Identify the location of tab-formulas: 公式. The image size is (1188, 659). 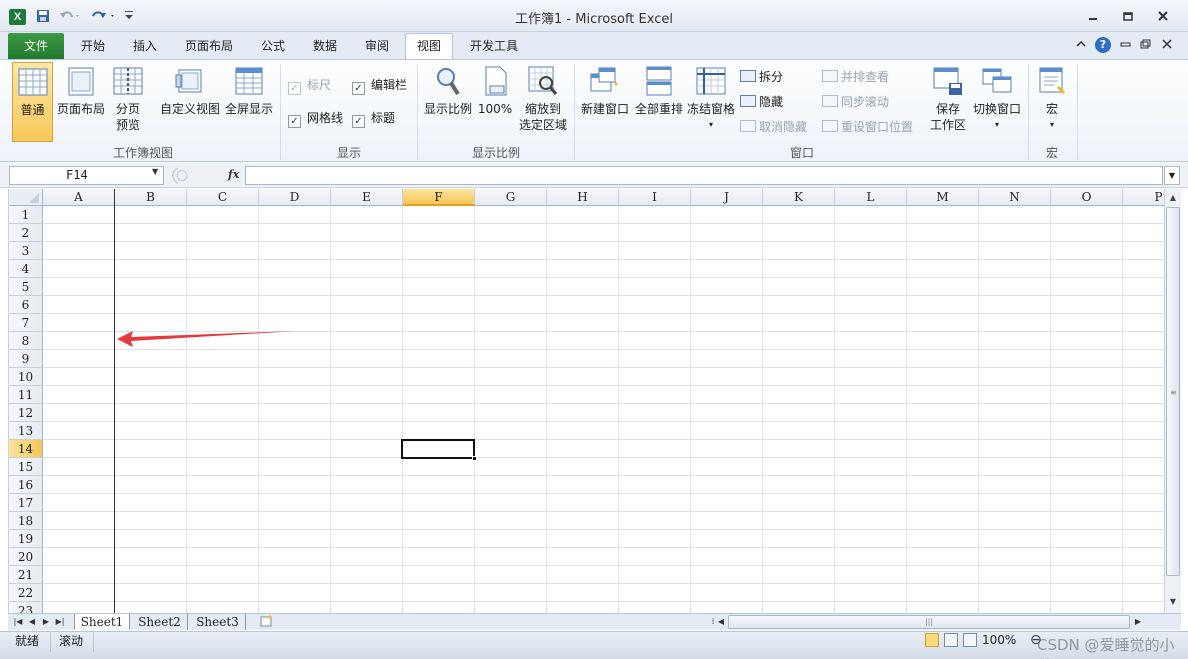
(273, 47).